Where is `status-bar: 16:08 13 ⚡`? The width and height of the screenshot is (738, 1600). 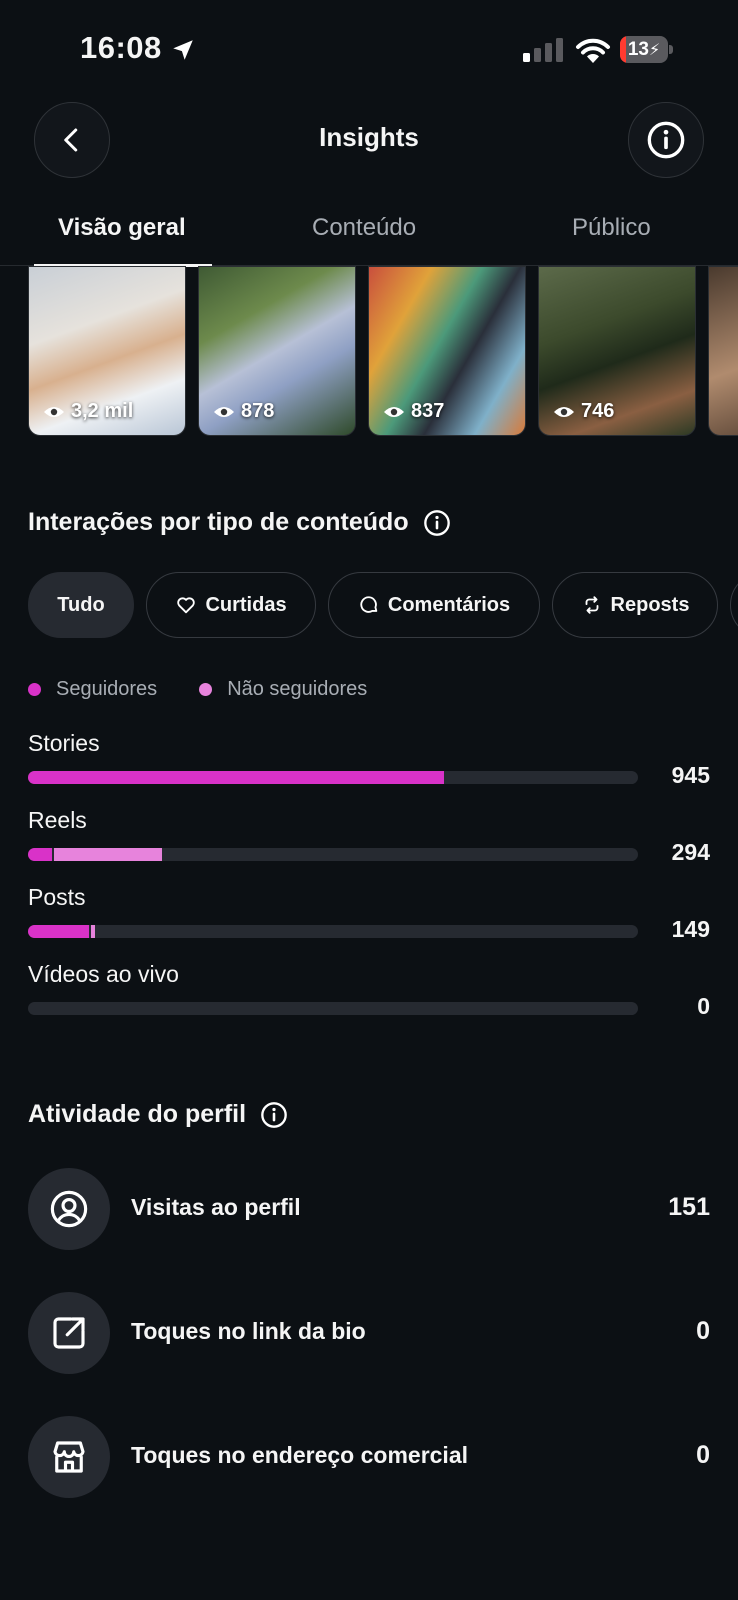 status-bar: 16:08 13 ⚡ is located at coordinates (369, 50).